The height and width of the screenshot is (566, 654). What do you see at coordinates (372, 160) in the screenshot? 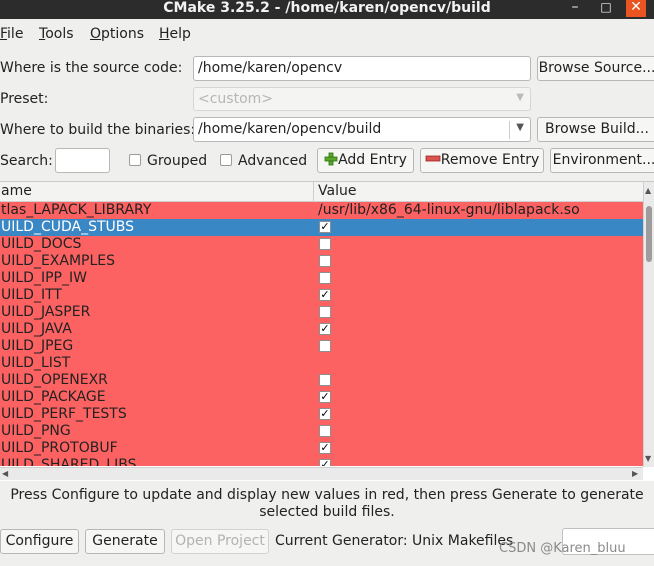
I see `add-entry-label: Add Entry` at bounding box center [372, 160].